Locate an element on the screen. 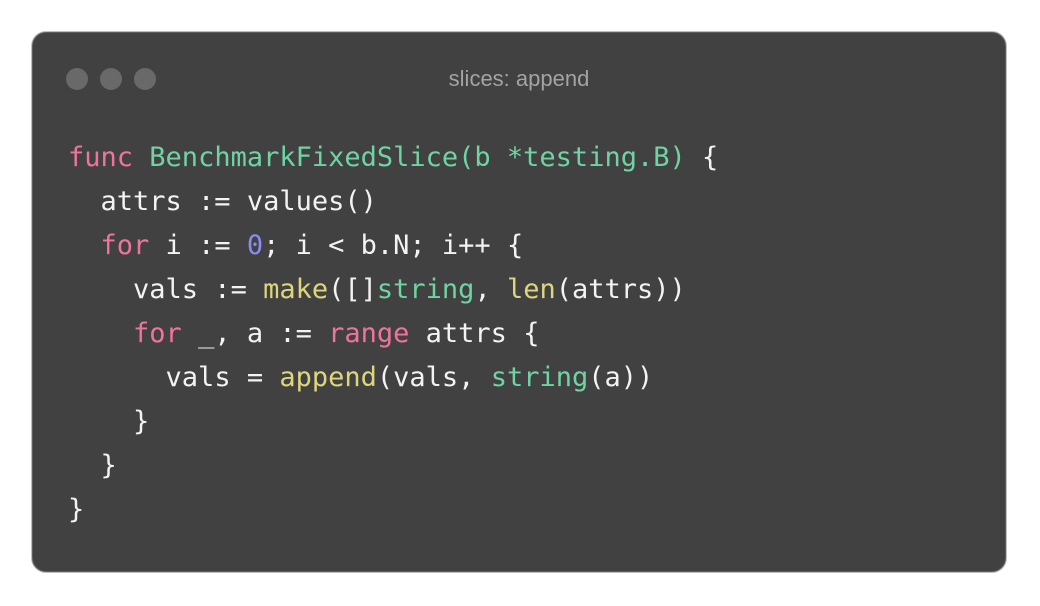 Image resolution: width=1040 pixels, height=606 pixels. code-token: range is located at coordinates (369, 333).